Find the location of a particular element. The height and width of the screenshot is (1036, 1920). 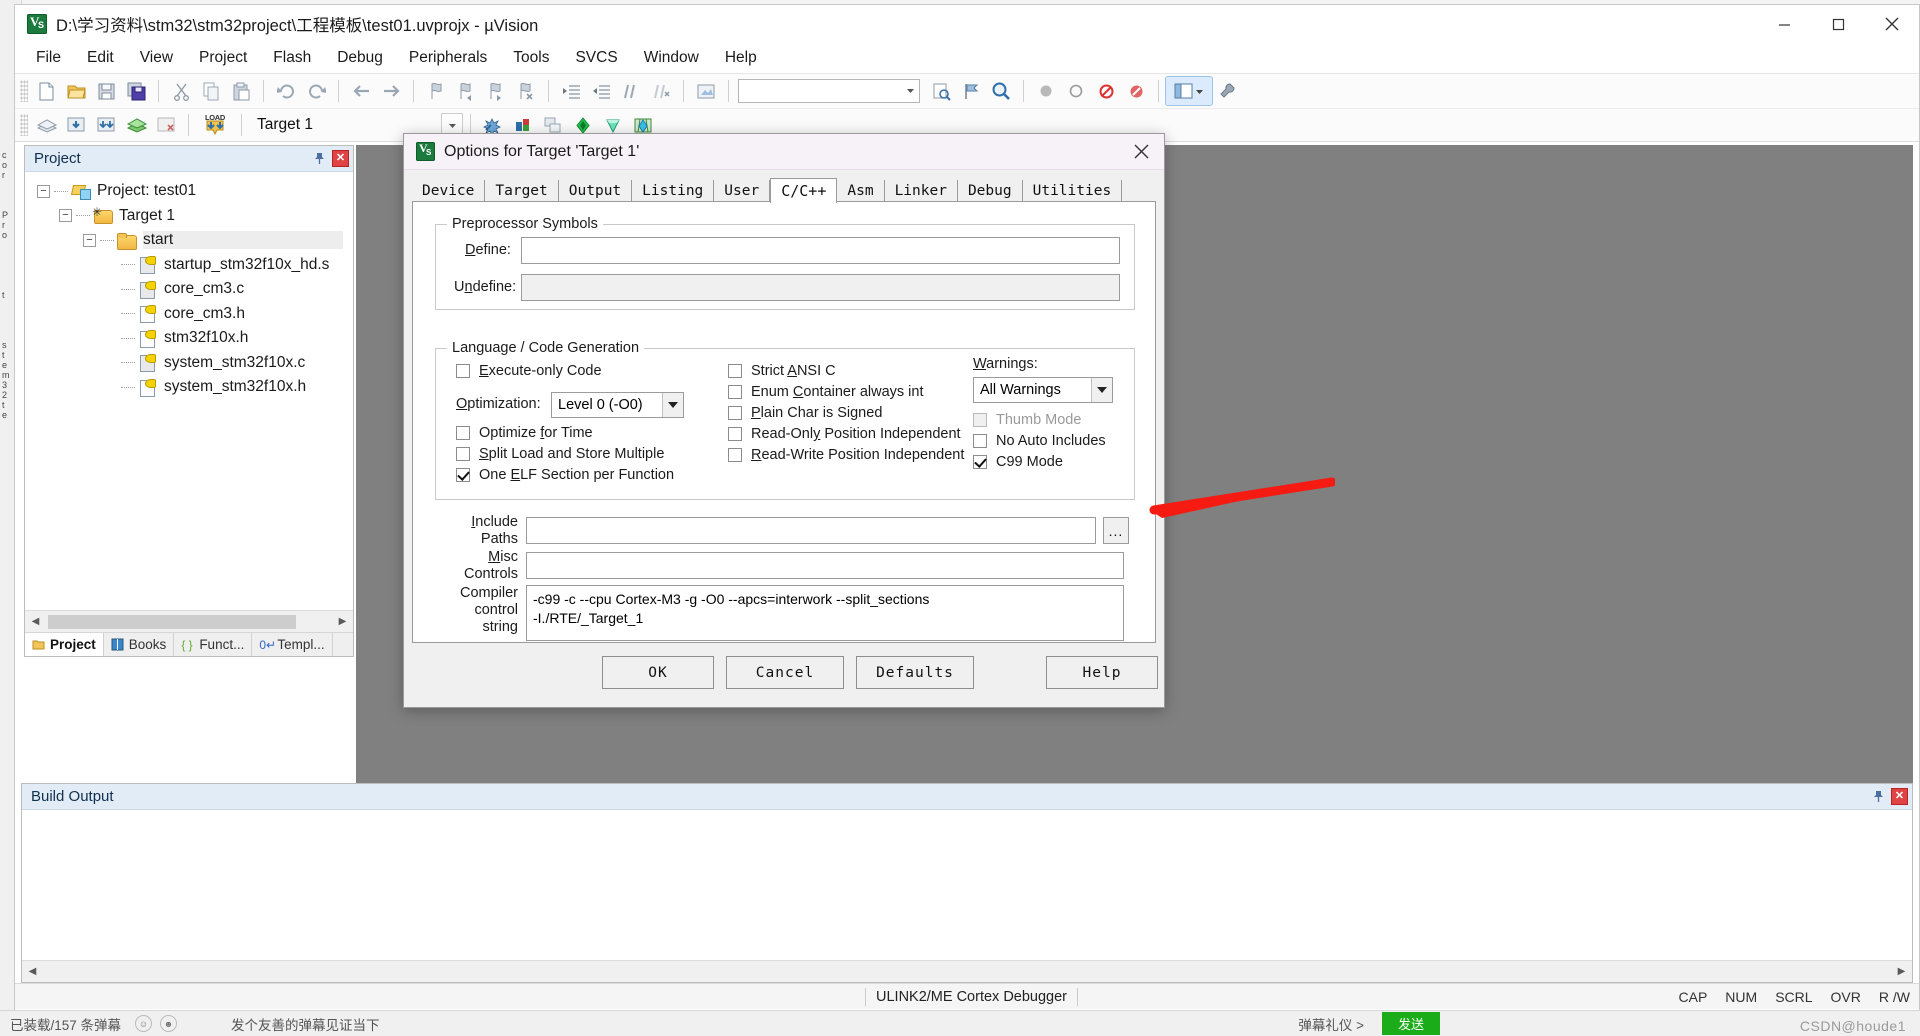

tree-node-file: core_cm3.c is located at coordinates (189, 289).